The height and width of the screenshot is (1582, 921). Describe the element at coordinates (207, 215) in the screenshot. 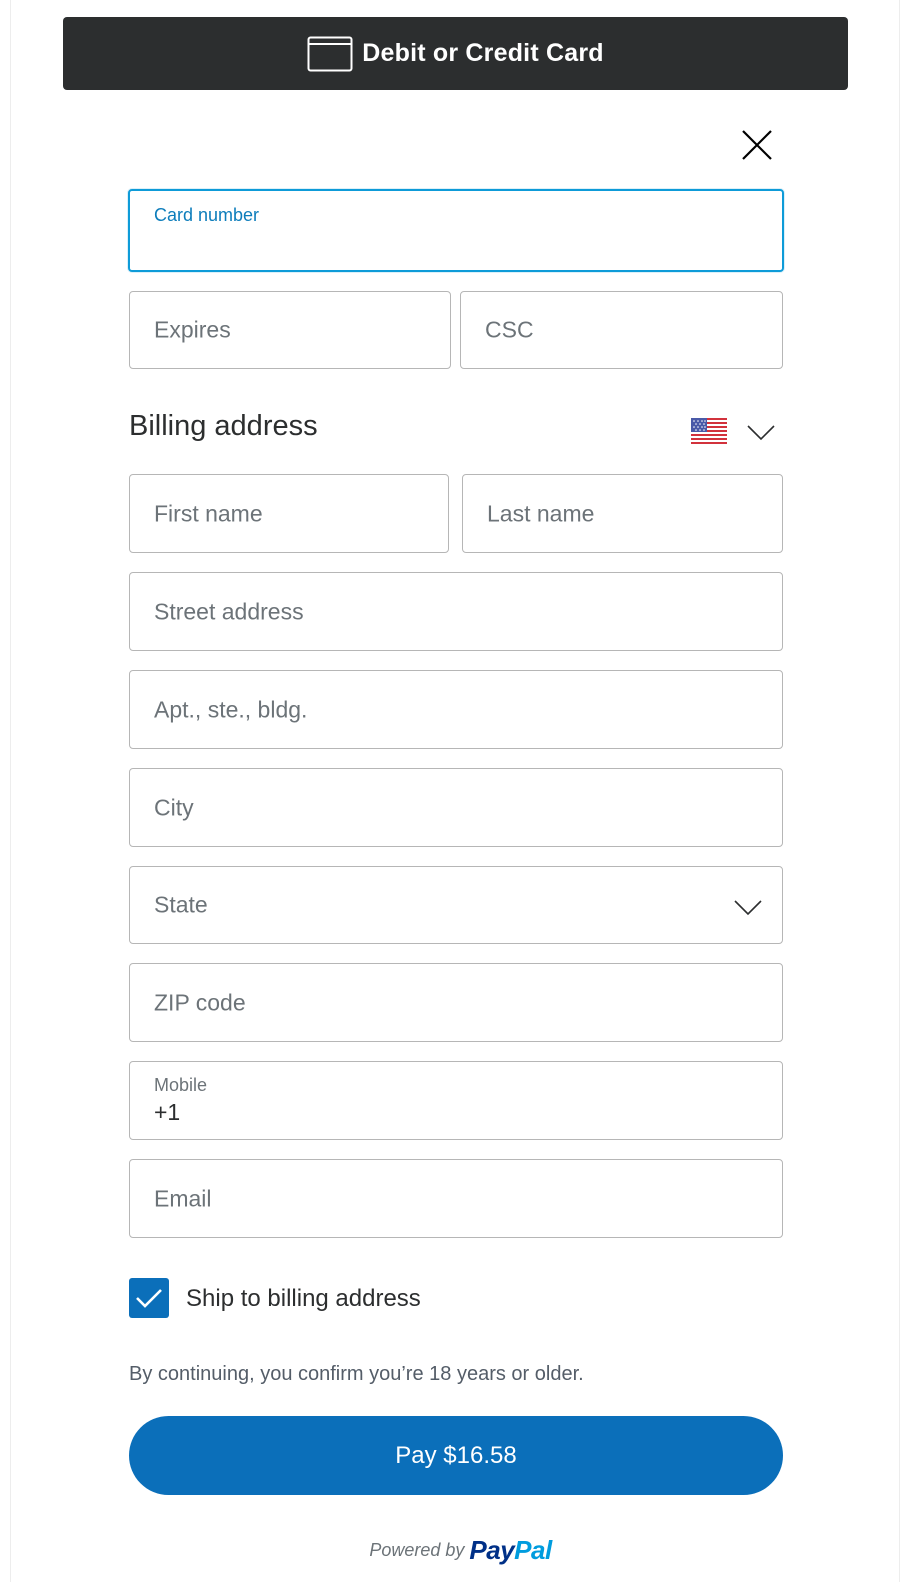

I see `card-number-label: Card number` at that location.